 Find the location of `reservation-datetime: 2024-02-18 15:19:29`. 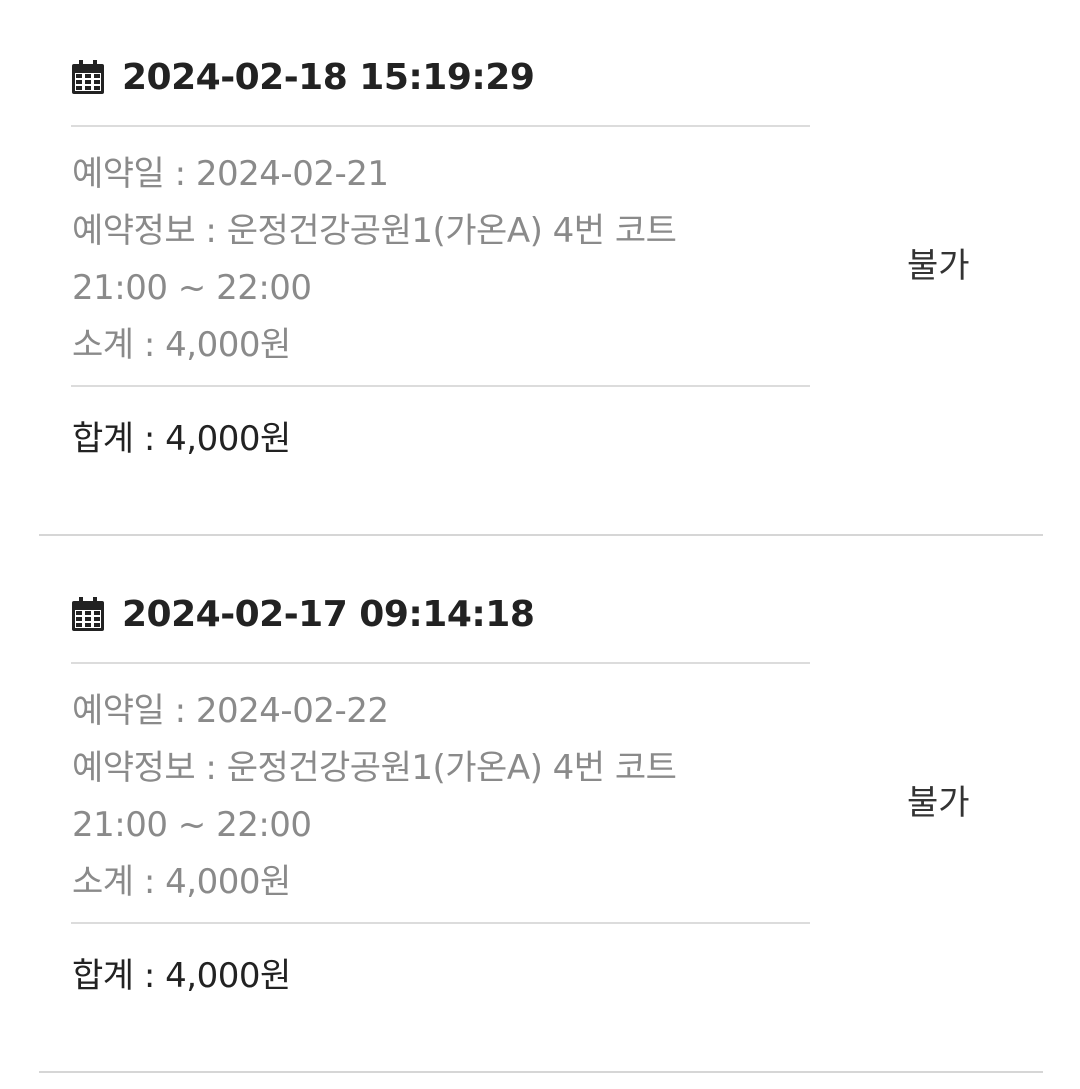

reservation-datetime: 2024-02-18 15:19:29 is located at coordinates (328, 77).